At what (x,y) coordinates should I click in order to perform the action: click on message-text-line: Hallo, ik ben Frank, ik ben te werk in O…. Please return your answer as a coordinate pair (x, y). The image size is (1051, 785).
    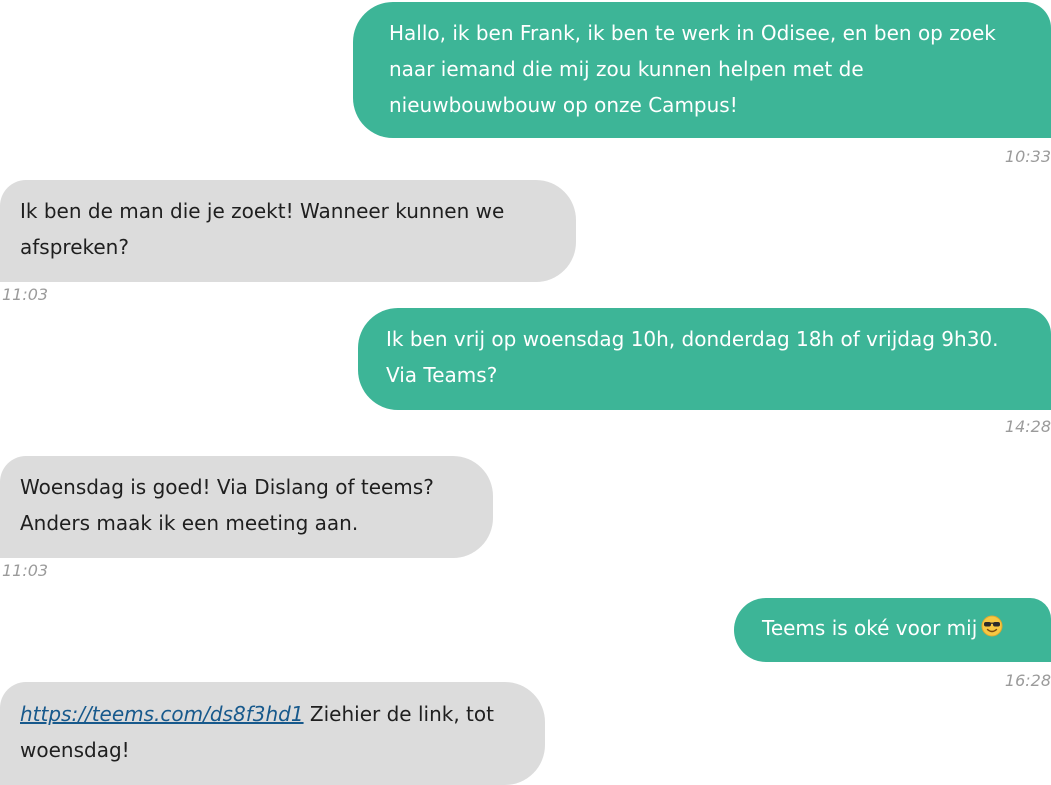
    Looking at the image, I should click on (692, 33).